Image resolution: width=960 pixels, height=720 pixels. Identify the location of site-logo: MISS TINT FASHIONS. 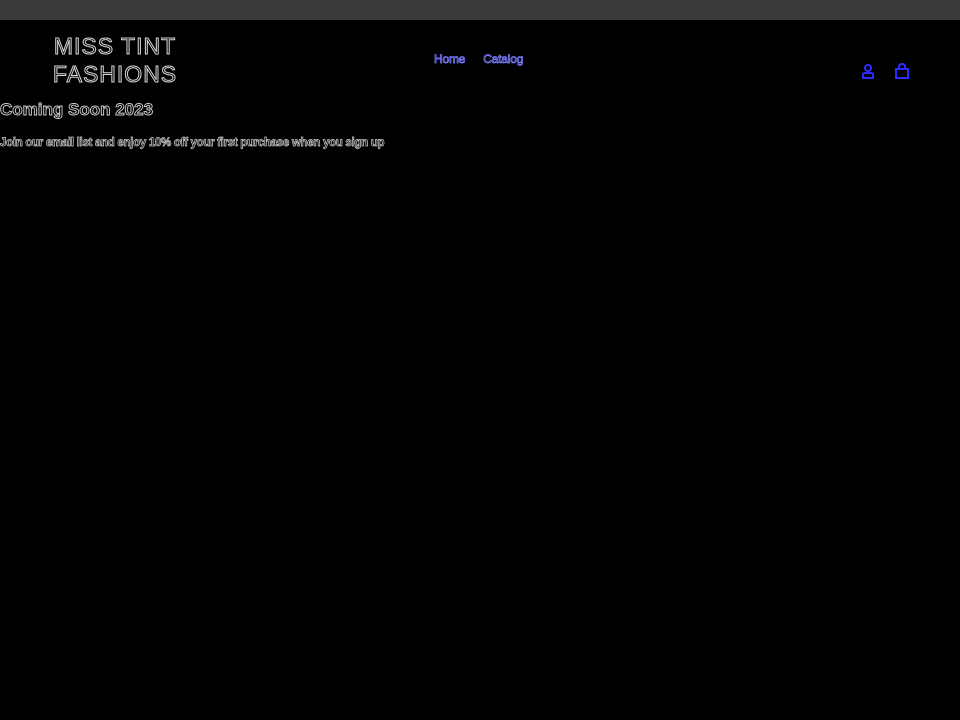
(115, 60).